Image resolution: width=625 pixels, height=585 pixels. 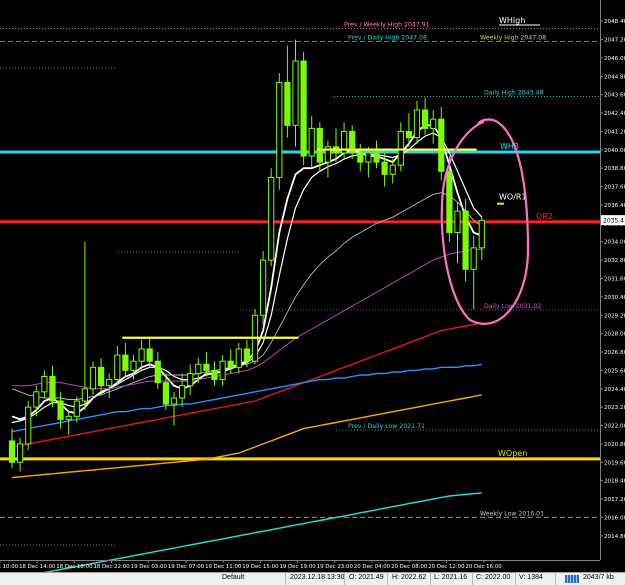 What do you see at coordinates (614, 500) in the screenshot?
I see `y-tick-label: 2017.20` at bounding box center [614, 500].